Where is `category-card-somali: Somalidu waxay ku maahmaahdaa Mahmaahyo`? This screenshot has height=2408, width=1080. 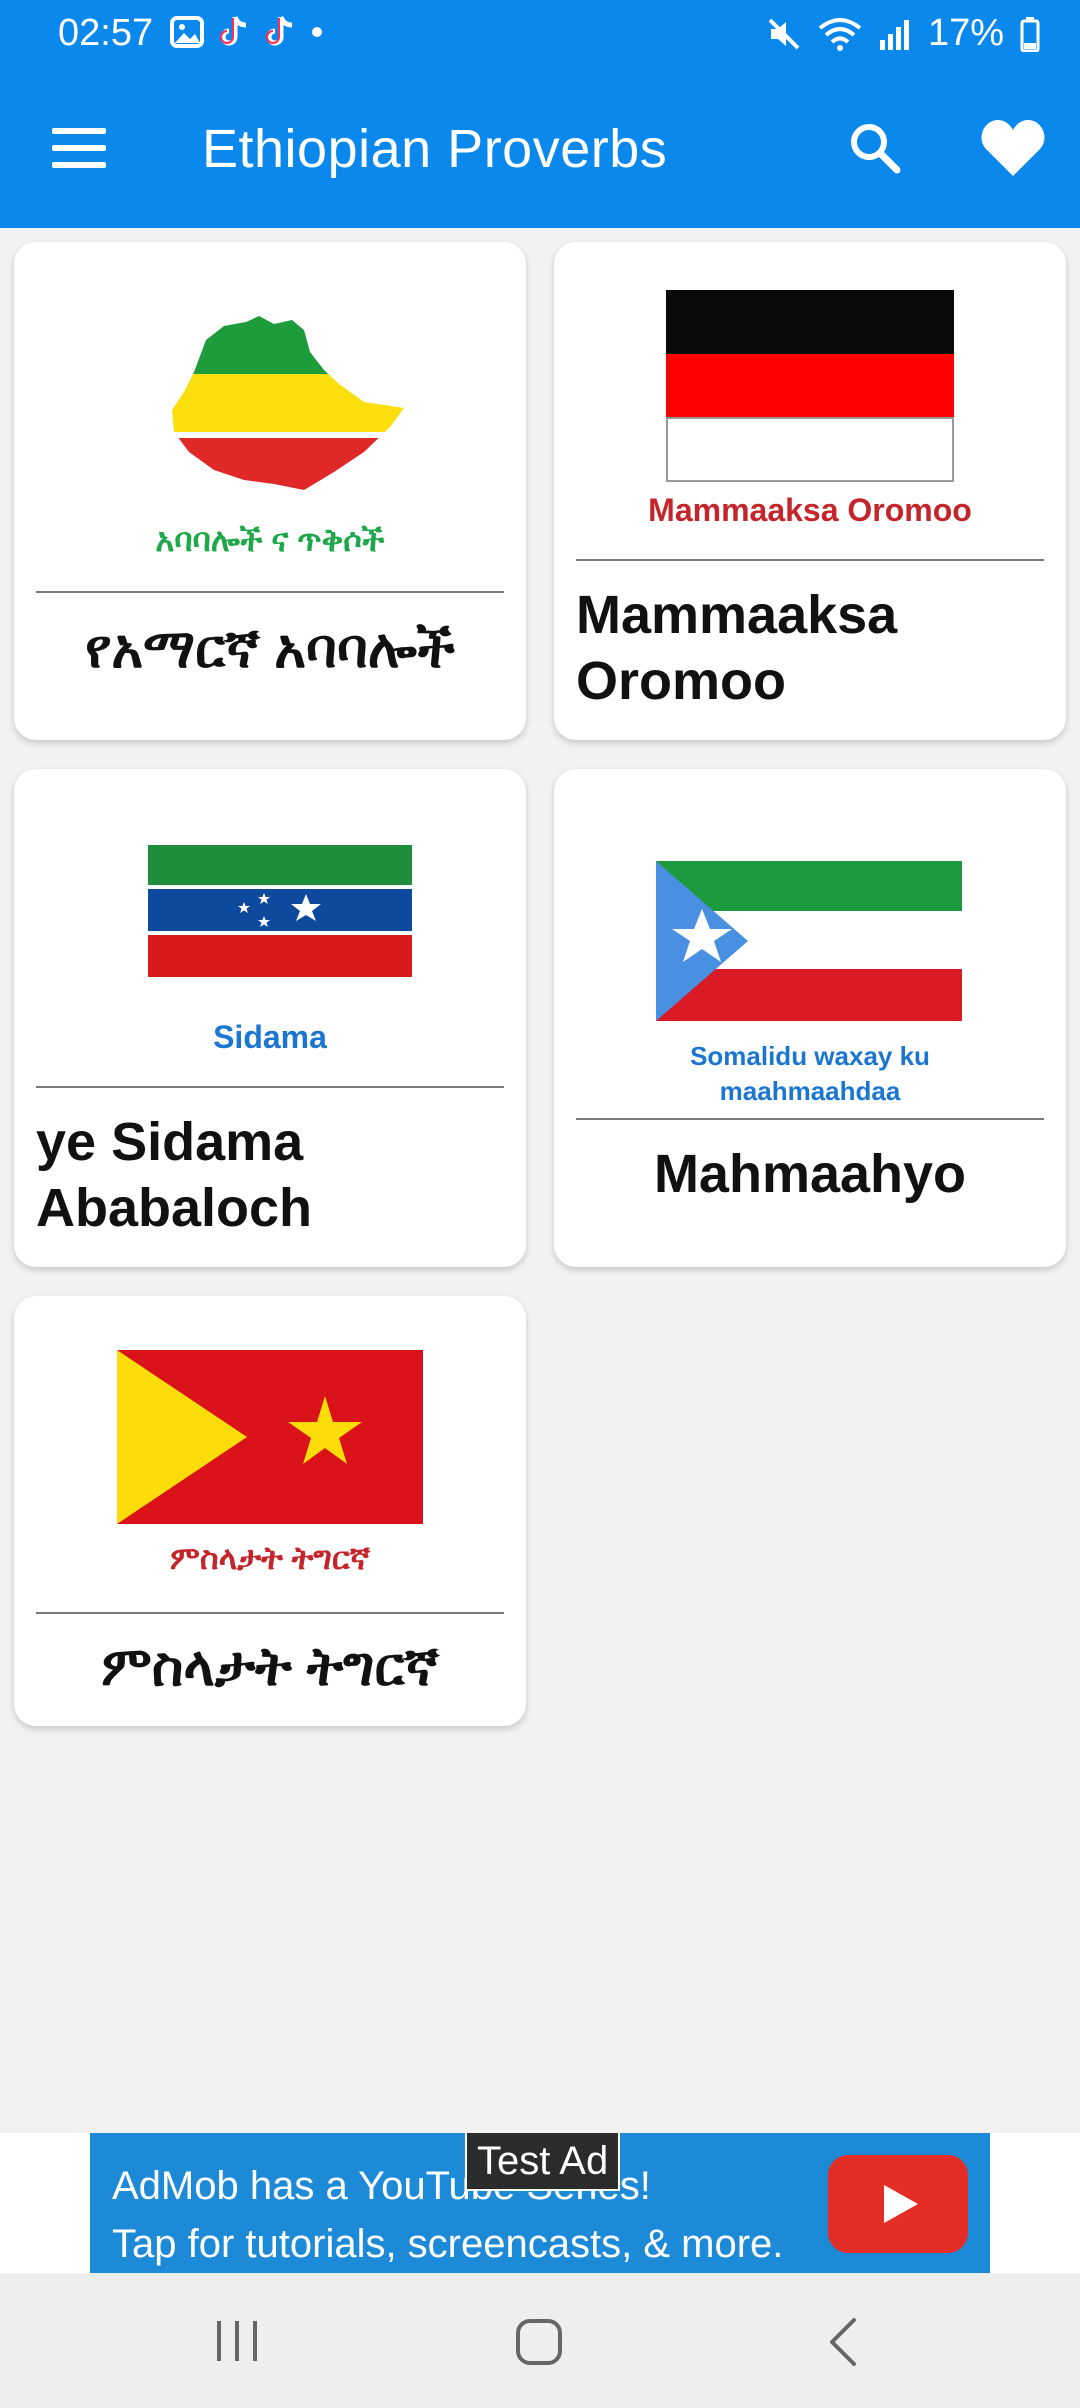
category-card-somali: Somalidu waxay ku maahmaahdaa Mahmaahyo is located at coordinates (810, 1018).